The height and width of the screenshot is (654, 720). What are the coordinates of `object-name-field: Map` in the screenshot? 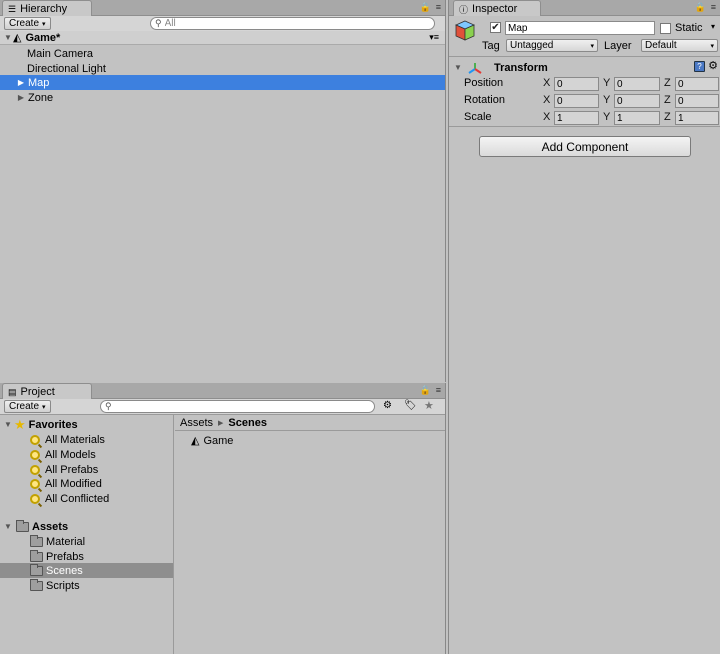 It's located at (580, 28).